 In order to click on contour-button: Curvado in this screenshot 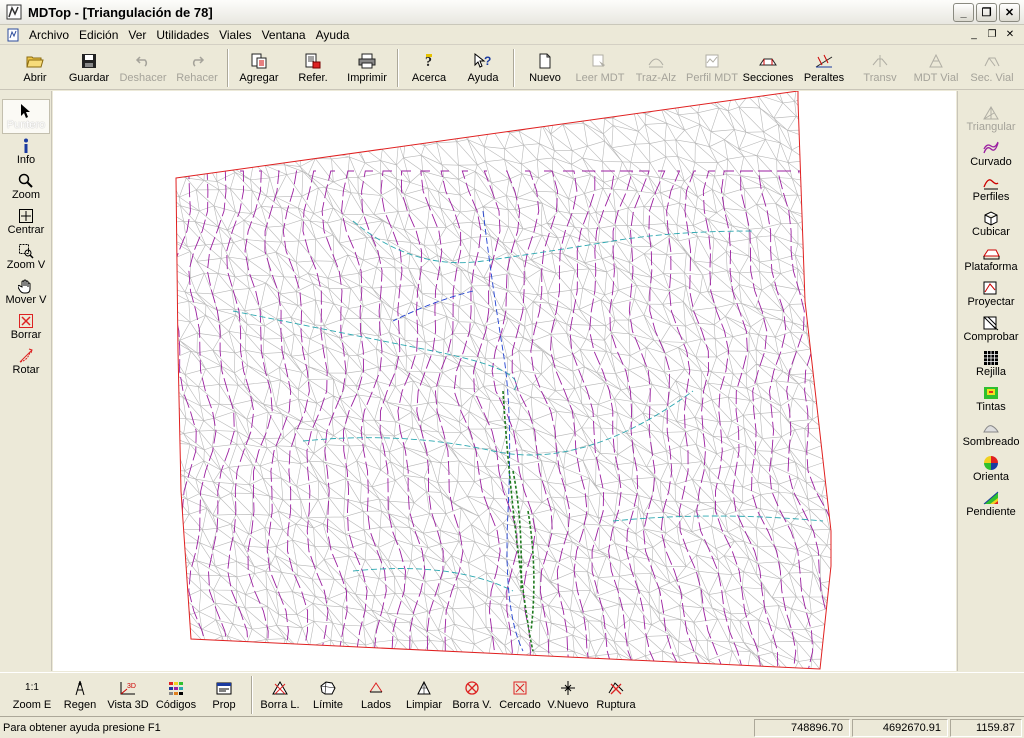, I will do `click(991, 153)`.